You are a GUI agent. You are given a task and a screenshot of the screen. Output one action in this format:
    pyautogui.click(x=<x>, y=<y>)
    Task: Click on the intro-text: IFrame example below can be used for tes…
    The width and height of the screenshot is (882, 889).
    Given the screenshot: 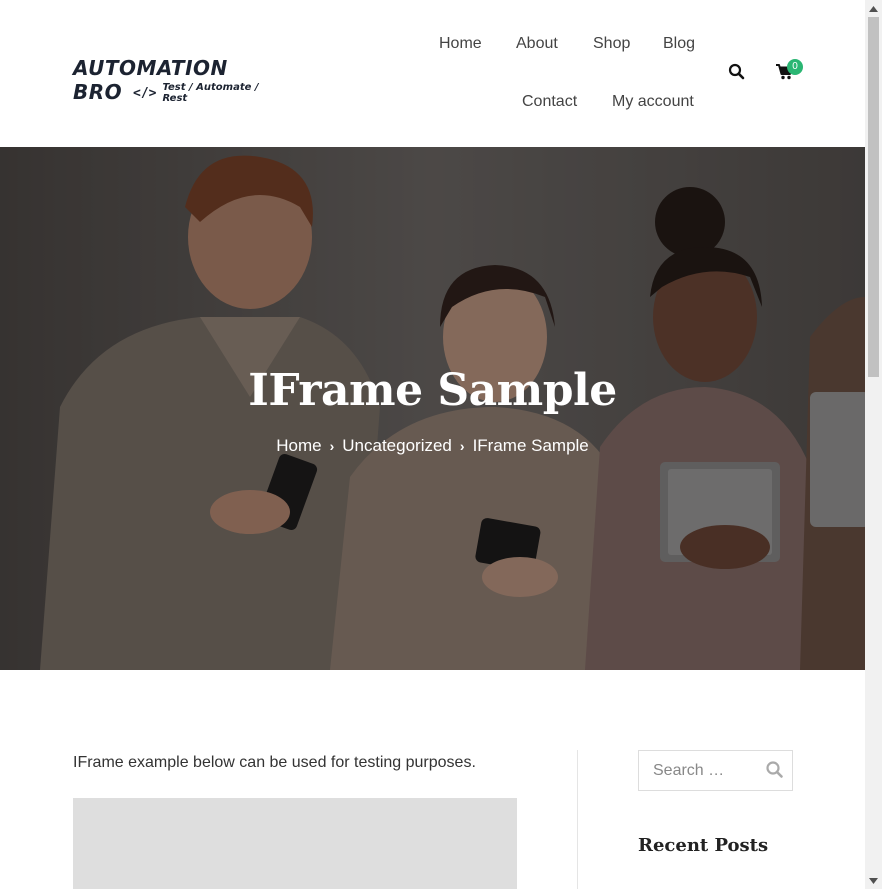 What is the action you would take?
    pyautogui.click(x=274, y=762)
    